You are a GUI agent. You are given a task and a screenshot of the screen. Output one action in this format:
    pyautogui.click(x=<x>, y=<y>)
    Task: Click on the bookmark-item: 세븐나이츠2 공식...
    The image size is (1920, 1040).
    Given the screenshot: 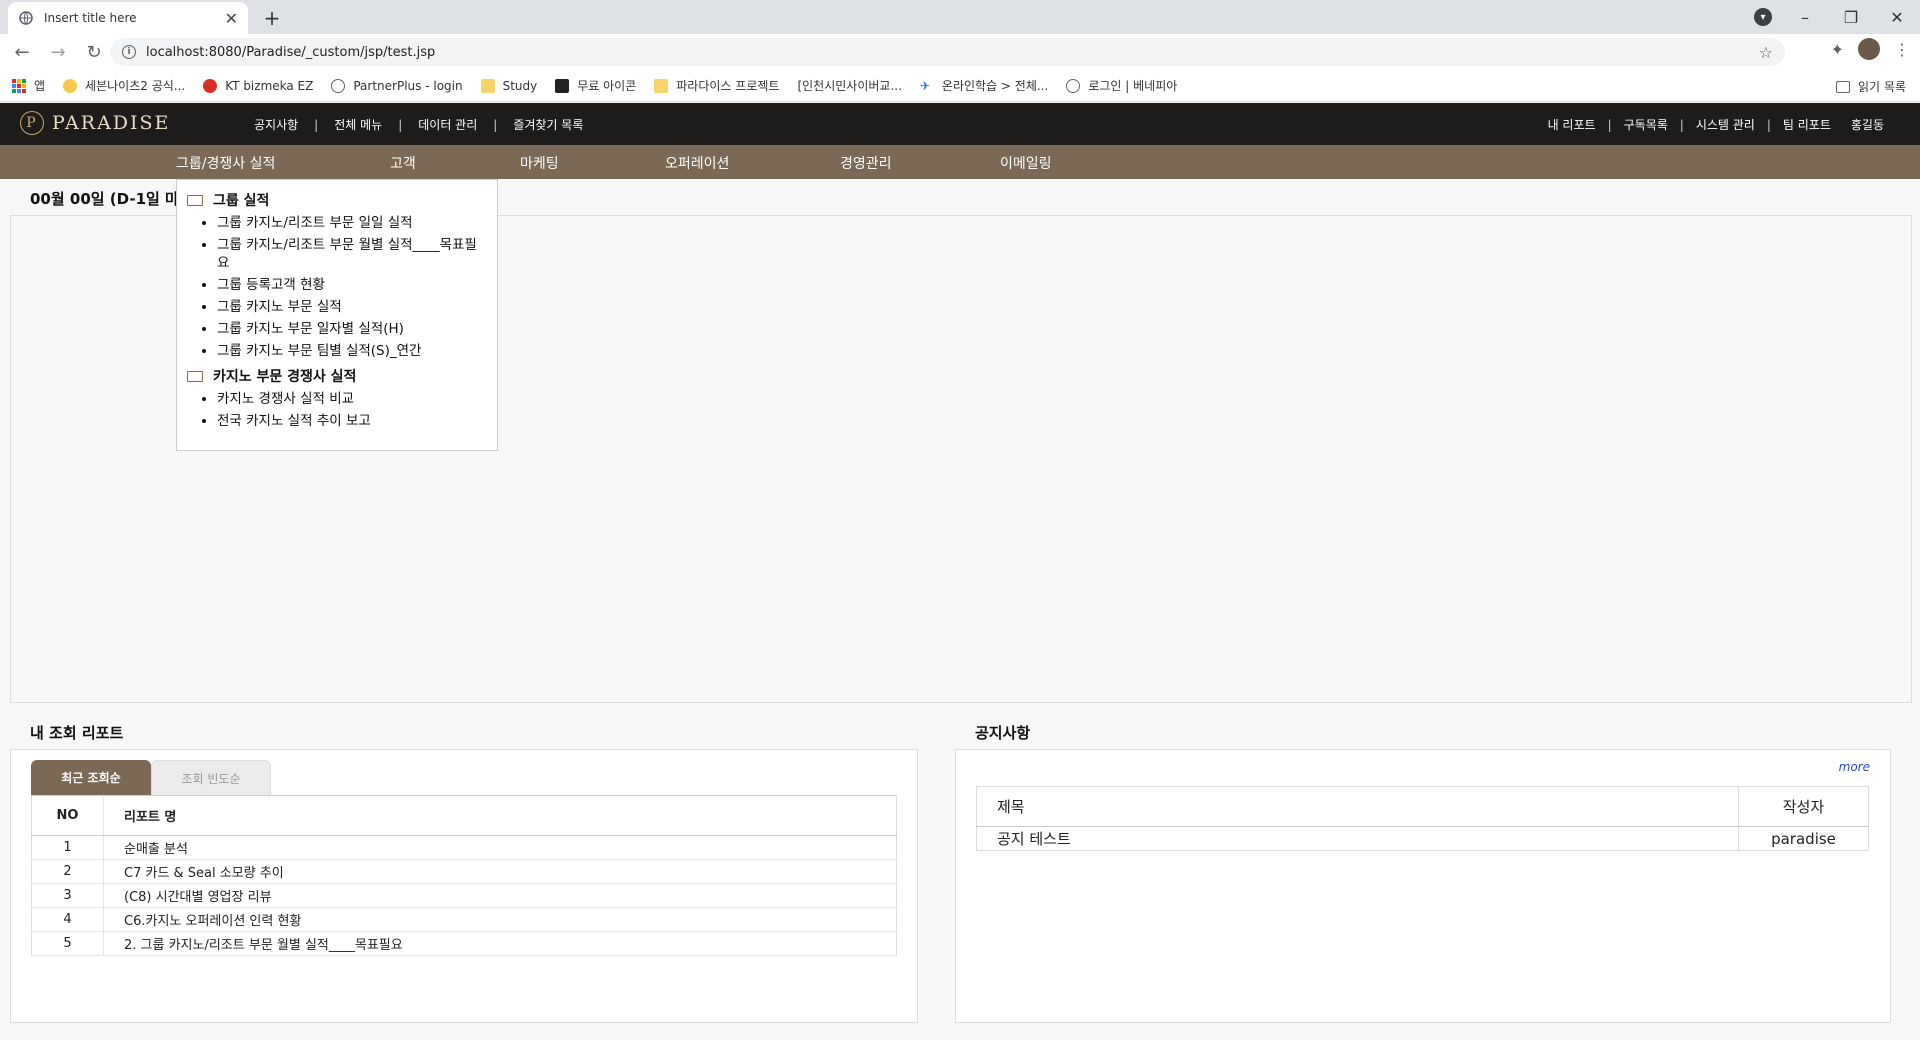 What is the action you would take?
    pyautogui.click(x=124, y=85)
    